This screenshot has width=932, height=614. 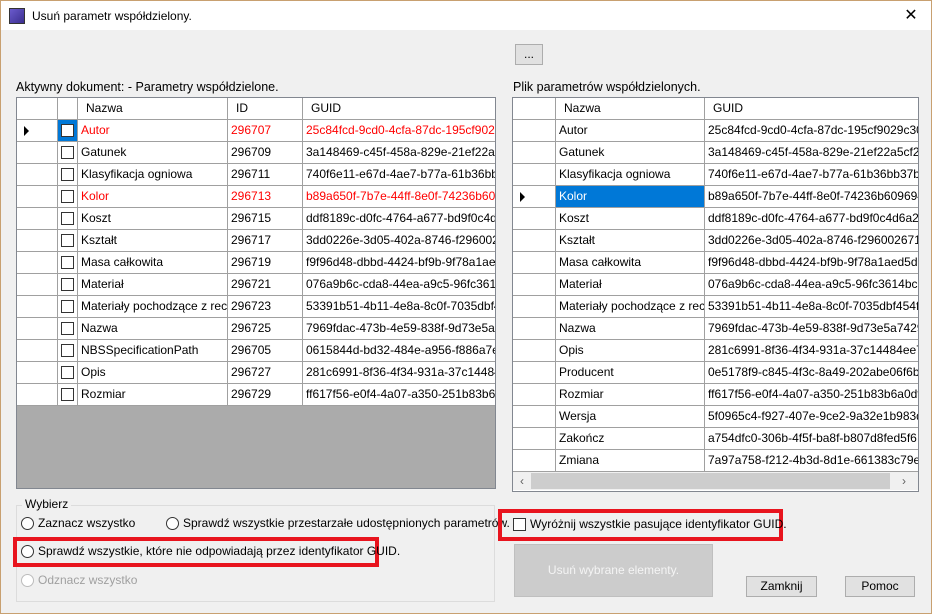 I want to click on close-button: Zamknij, so click(x=781, y=586).